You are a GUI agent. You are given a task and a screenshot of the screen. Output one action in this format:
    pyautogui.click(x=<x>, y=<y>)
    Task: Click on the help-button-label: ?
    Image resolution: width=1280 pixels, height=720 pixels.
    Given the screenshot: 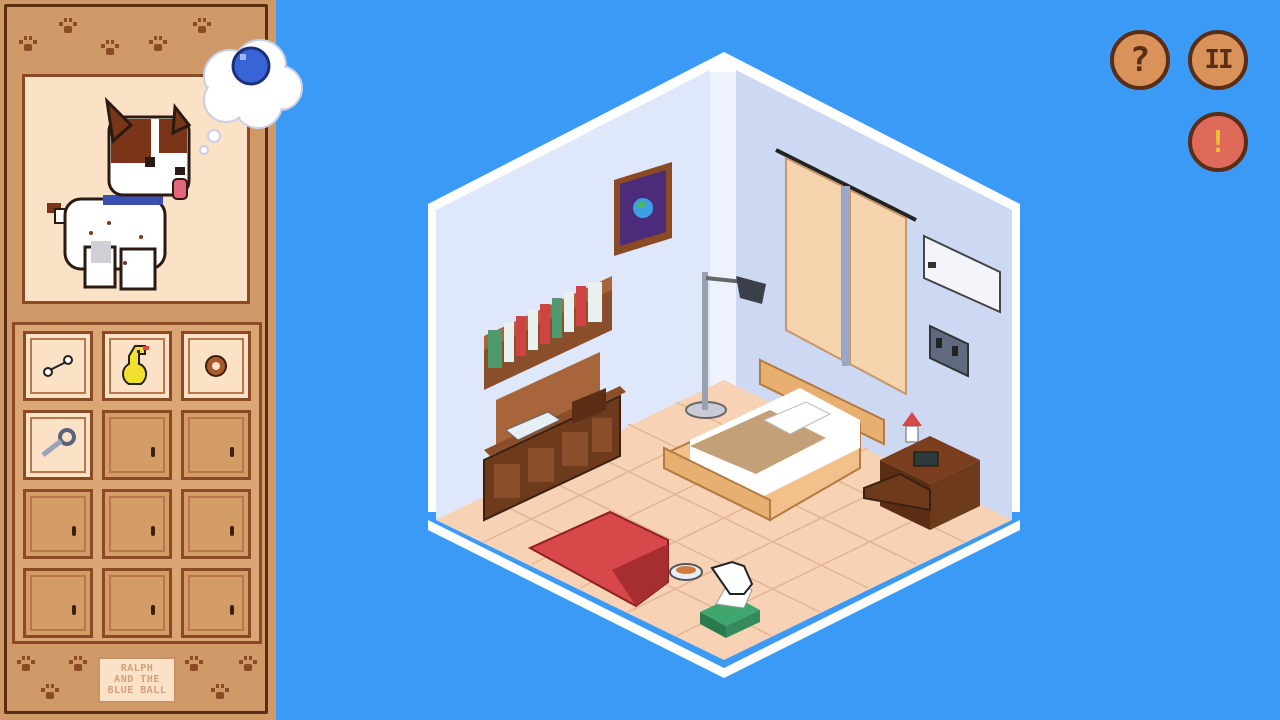 What is the action you would take?
    pyautogui.click(x=1140, y=60)
    